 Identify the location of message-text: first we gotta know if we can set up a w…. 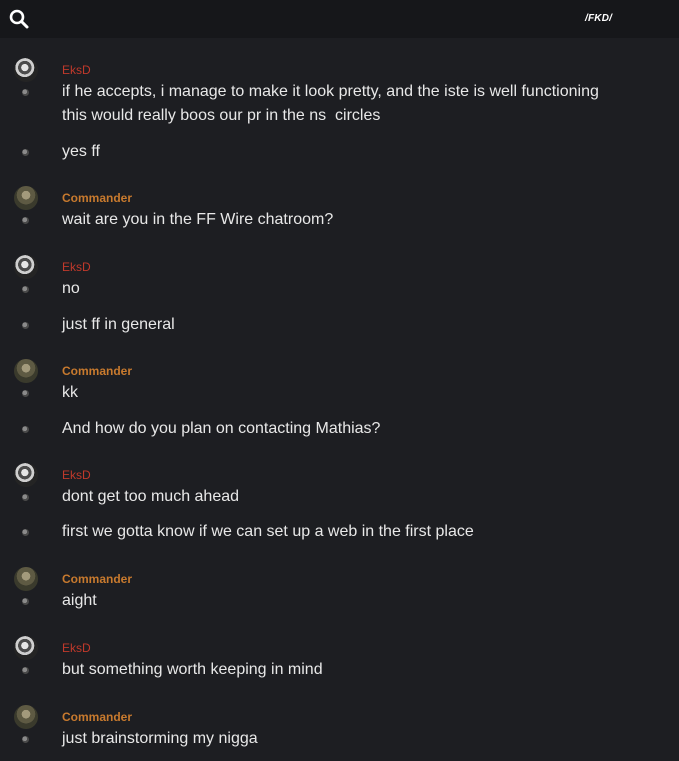
(268, 531).